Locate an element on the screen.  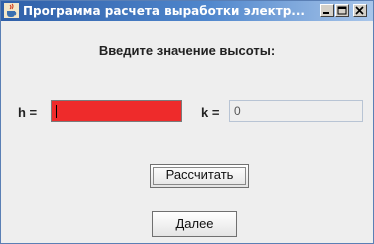
minimize-icon is located at coordinates (326, 13).